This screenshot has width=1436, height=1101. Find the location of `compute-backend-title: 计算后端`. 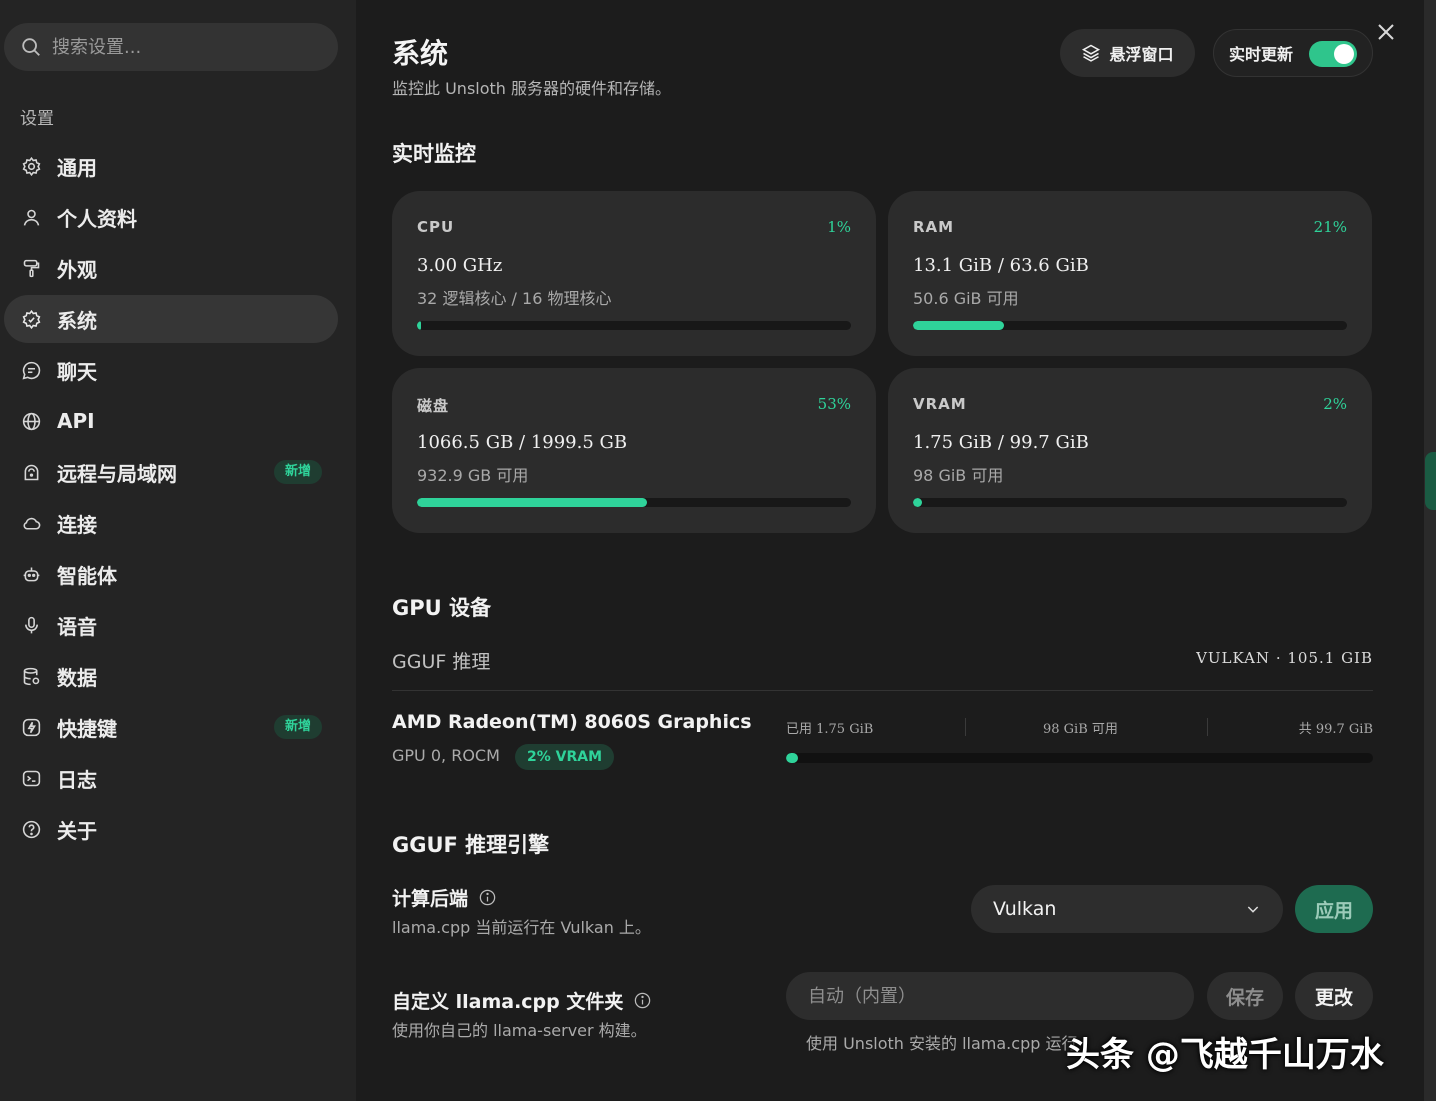

compute-backend-title: 计算后端 is located at coordinates (444, 897).